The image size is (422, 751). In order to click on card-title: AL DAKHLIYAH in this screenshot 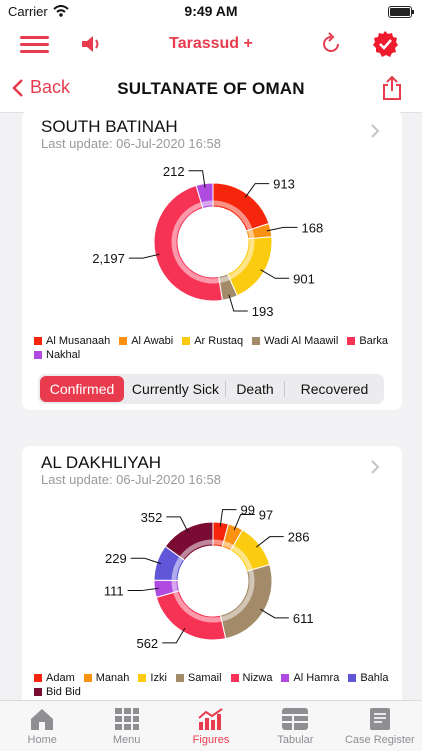, I will do `click(101, 462)`.